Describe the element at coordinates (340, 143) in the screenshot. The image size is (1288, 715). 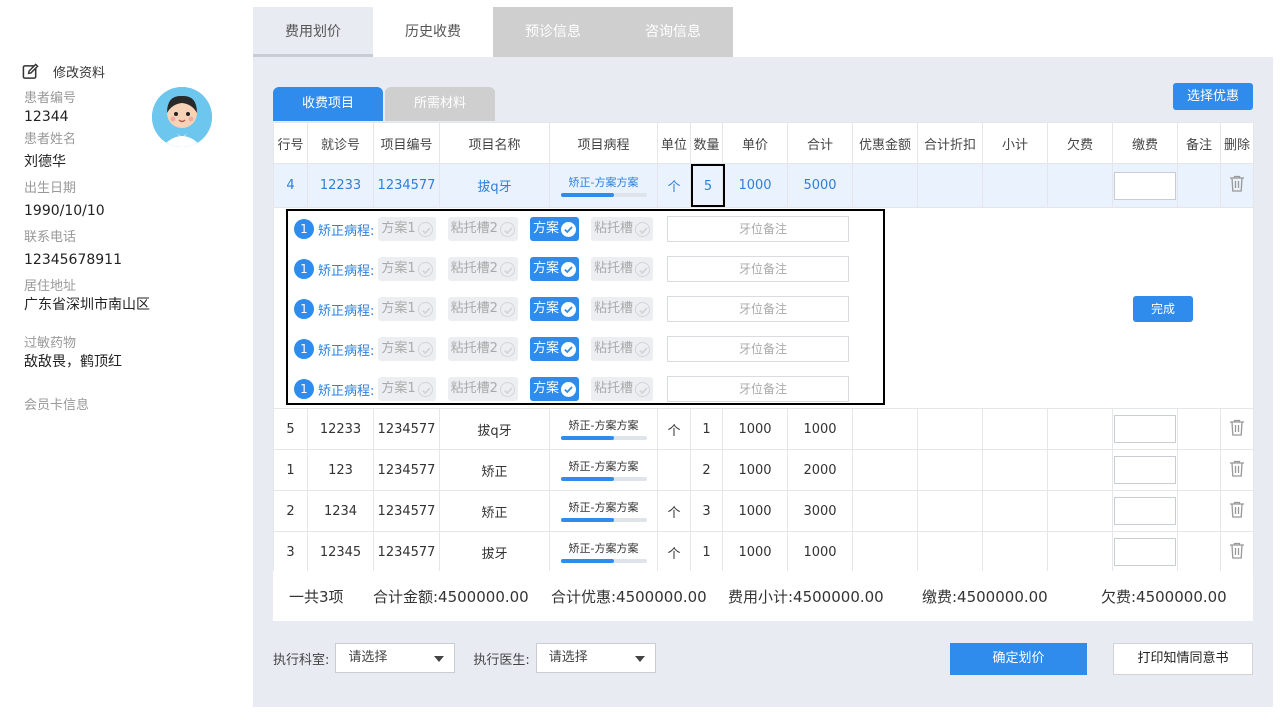
I see `header-cell: 就诊号` at that location.